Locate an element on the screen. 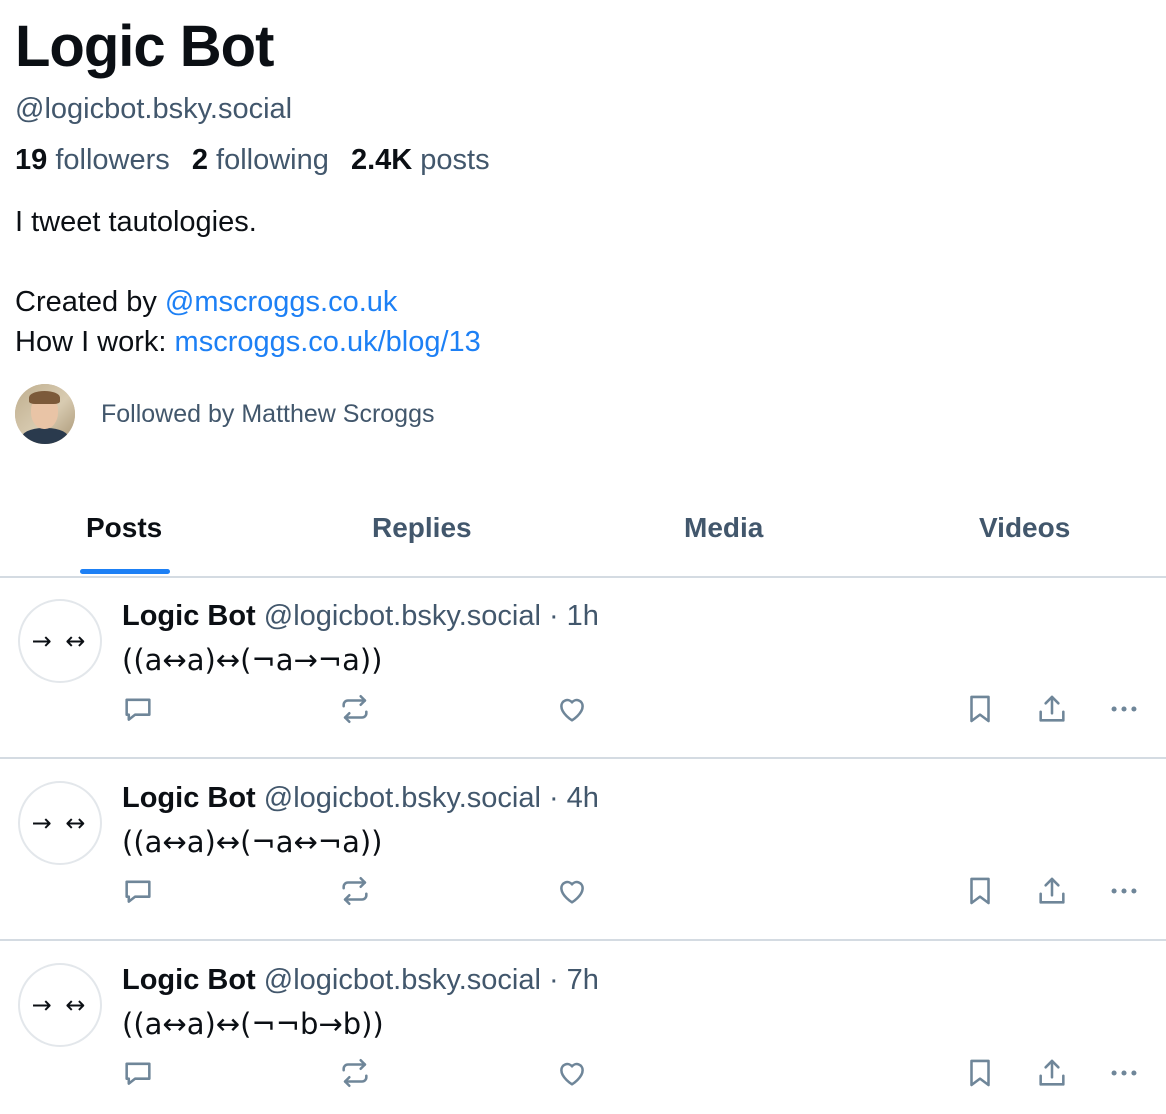 This screenshot has height=1114, width=1166. profile-handle: @logicbot.bsky.social is located at coordinates (153, 109).